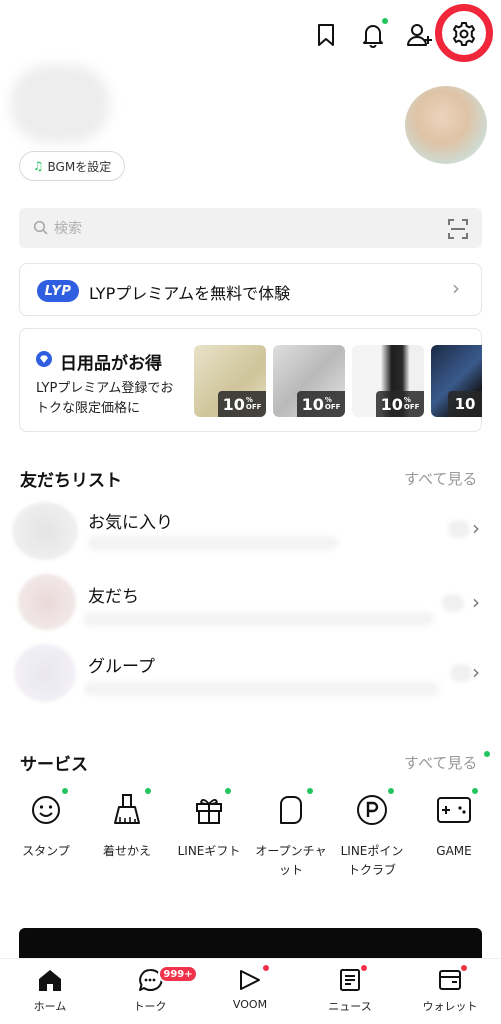  I want to click on nav-news: ニュース, so click(350, 989).